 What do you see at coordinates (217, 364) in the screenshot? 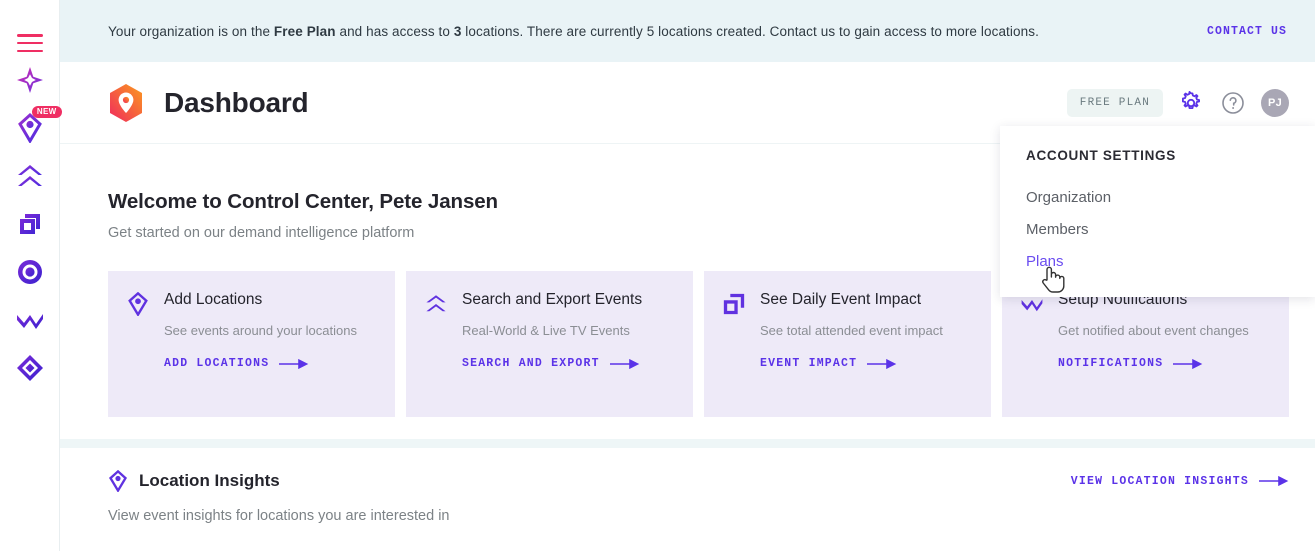
I see `card-action-label: ADD LOCATIONS` at bounding box center [217, 364].